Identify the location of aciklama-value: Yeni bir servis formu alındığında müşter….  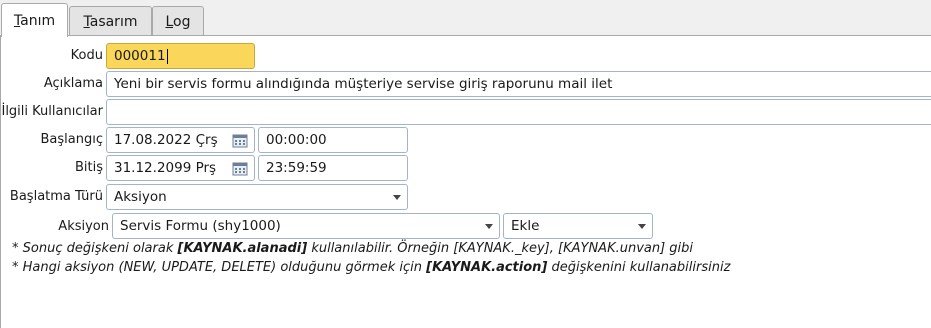
(363, 84).